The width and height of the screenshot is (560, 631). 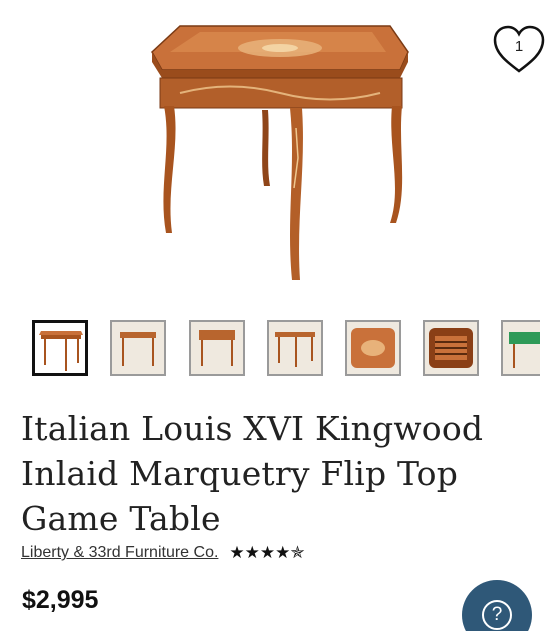 I want to click on favorite-button: 1, so click(x=519, y=50).